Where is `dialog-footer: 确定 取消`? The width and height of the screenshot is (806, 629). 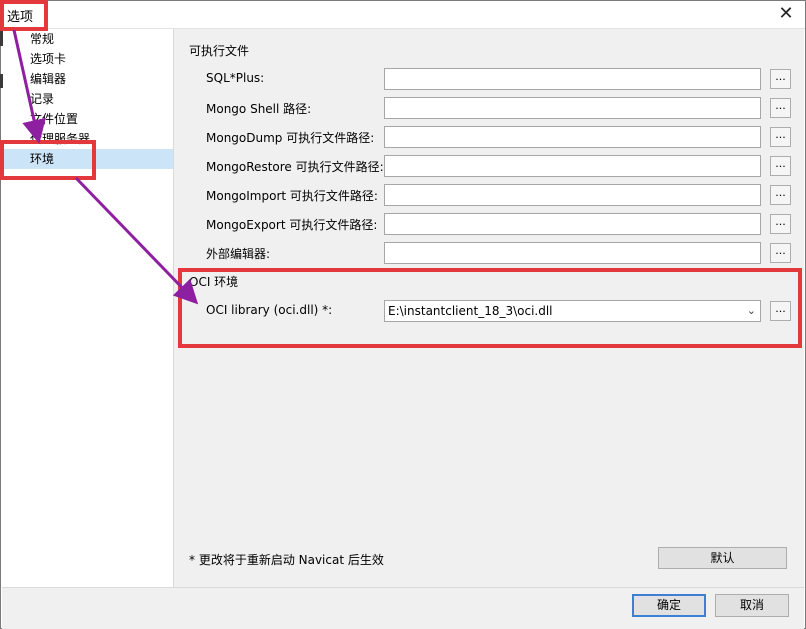 dialog-footer: 确定 取消 is located at coordinates (403, 608).